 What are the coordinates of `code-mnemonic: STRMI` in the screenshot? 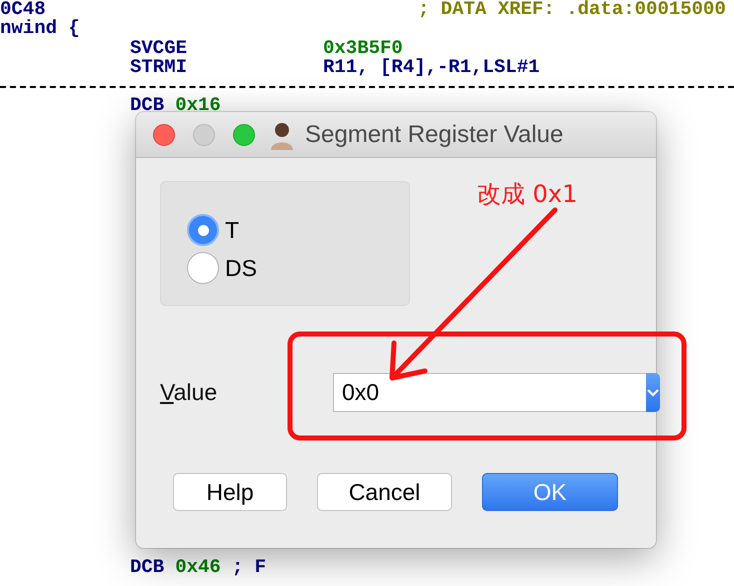 It's located at (159, 67).